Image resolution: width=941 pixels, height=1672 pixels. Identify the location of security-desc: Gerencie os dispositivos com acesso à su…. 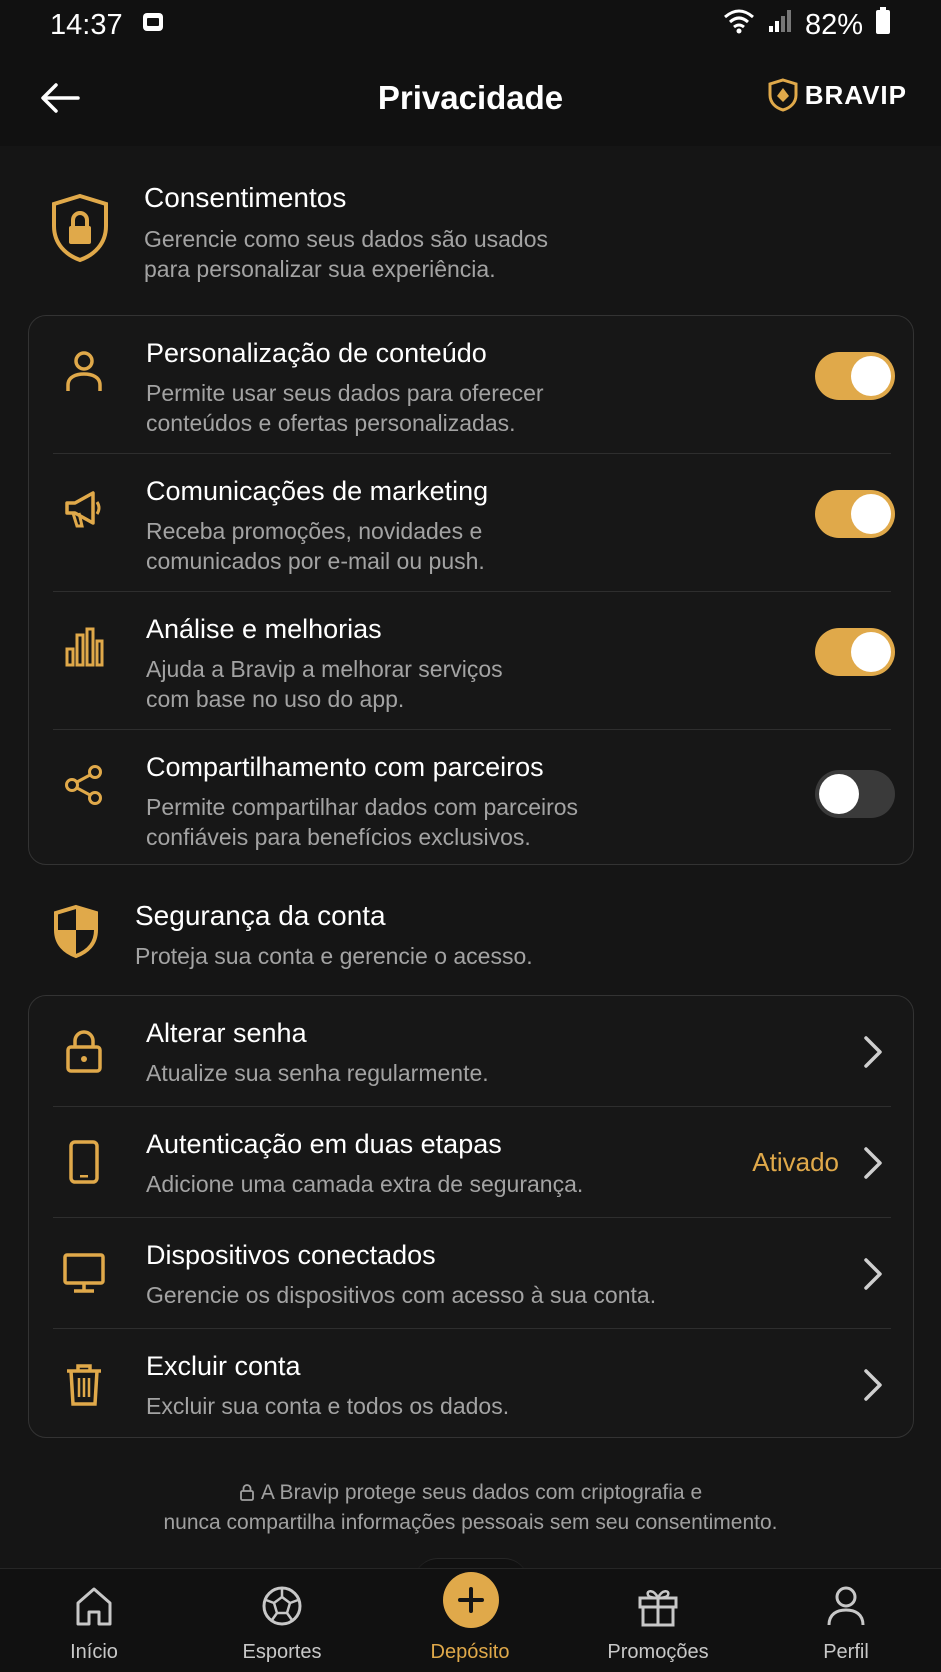
(401, 1295).